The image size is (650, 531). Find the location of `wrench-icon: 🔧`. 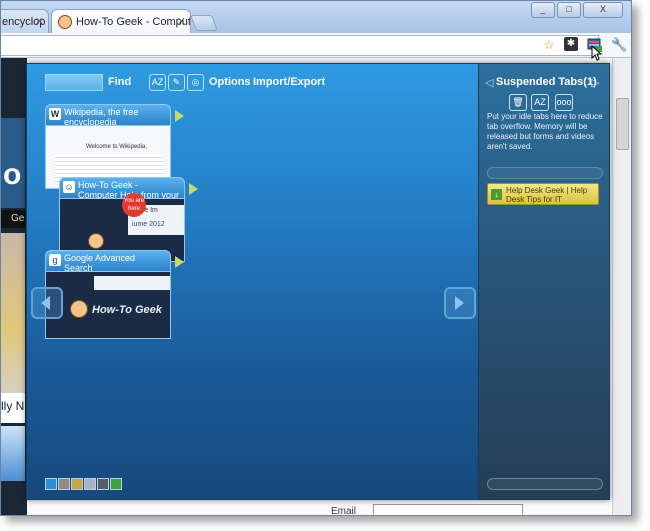

wrench-icon: 🔧 is located at coordinates (619, 45).